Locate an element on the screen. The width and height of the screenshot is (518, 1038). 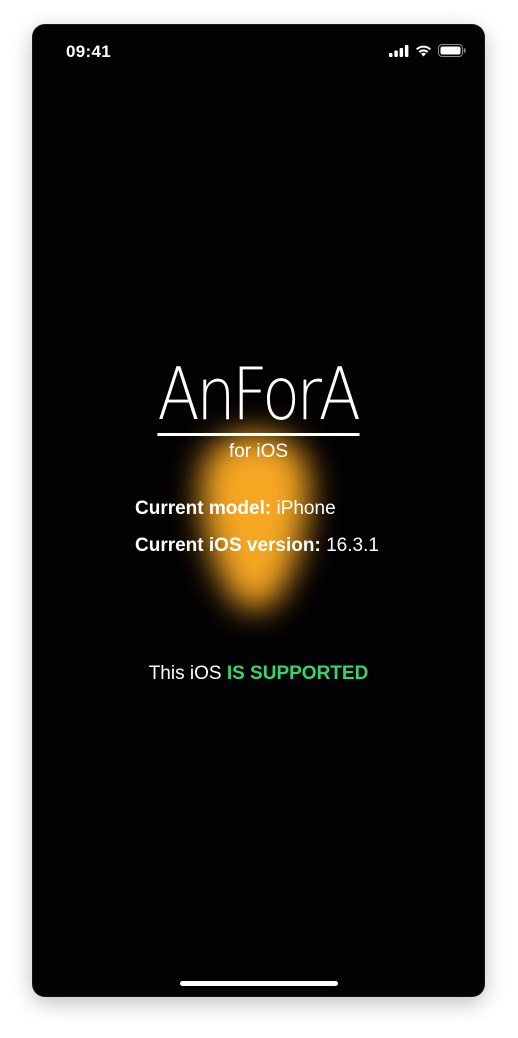
app-subtitle: for iOS is located at coordinates (258, 451).